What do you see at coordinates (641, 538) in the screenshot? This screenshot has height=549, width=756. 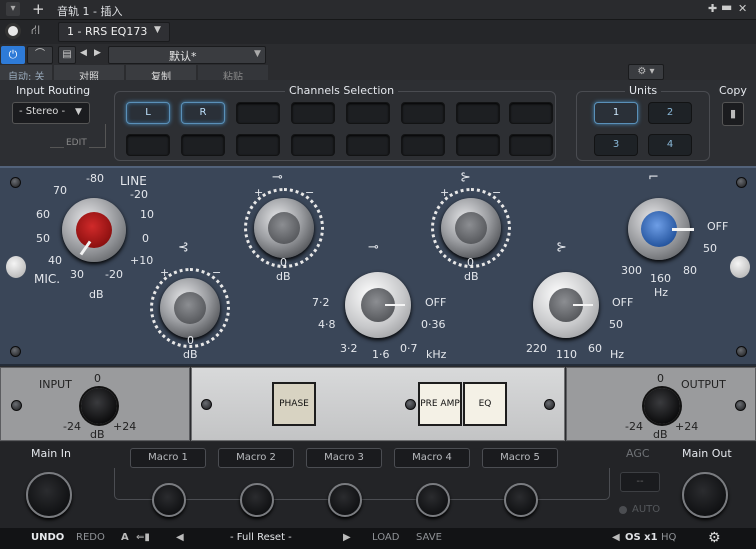 I see `oversampling-value: OS x1` at bounding box center [641, 538].